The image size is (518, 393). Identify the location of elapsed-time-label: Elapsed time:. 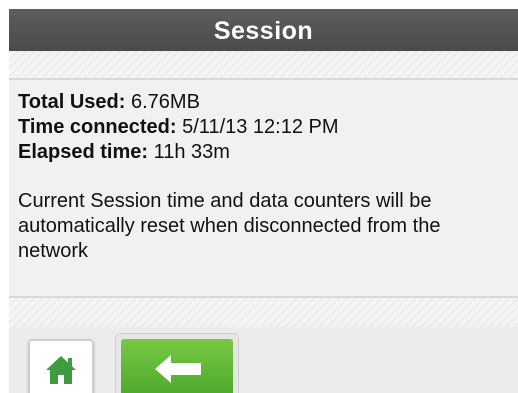
(83, 152).